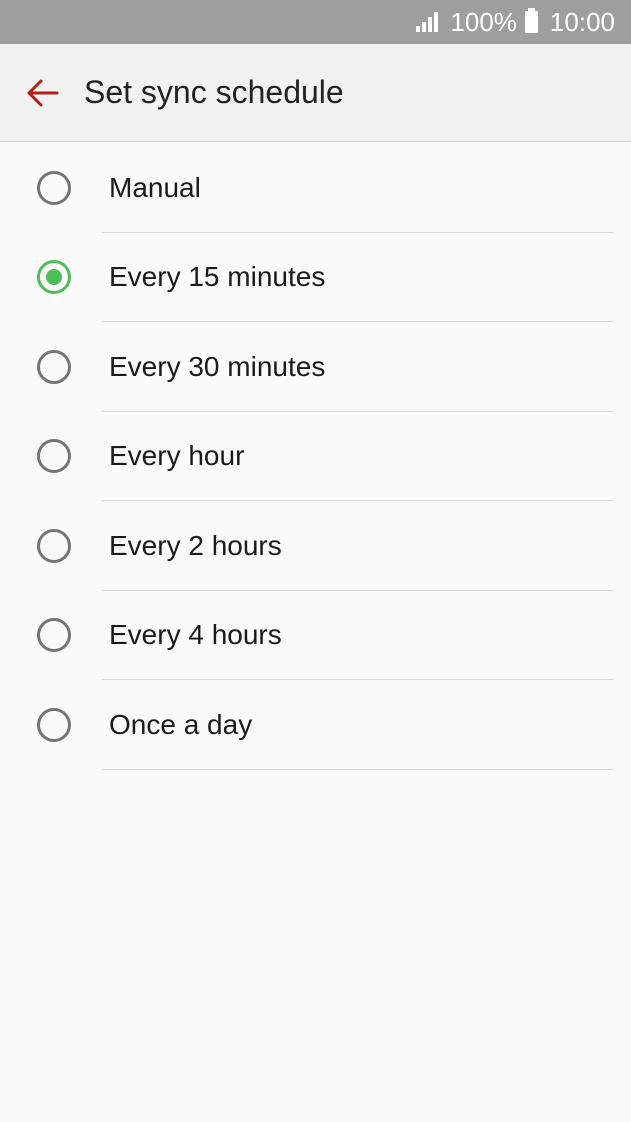 This screenshot has height=1122, width=631. I want to click on option-every-2-hours: Every 2 hours, so click(315, 546).